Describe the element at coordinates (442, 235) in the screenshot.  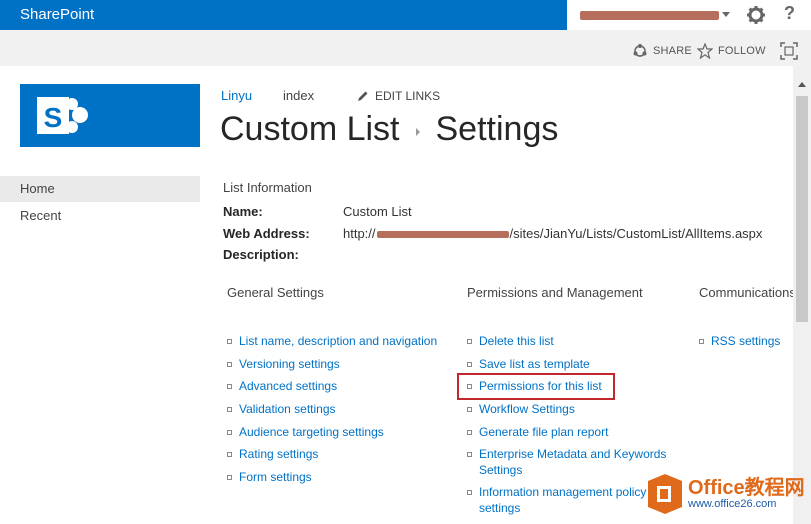
I see `url-host-redacted` at that location.